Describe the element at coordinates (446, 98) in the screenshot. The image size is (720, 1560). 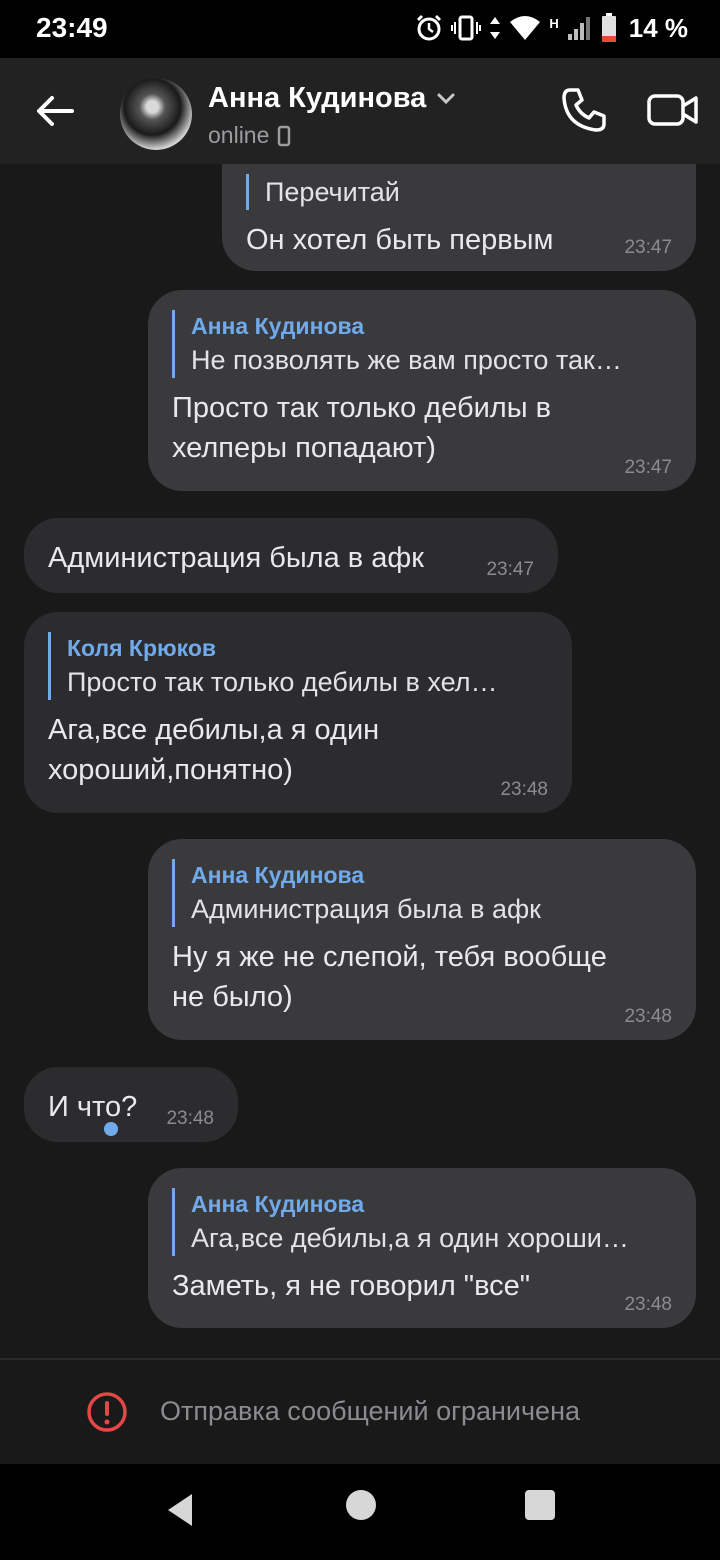
I see `chevron-down-icon` at that location.